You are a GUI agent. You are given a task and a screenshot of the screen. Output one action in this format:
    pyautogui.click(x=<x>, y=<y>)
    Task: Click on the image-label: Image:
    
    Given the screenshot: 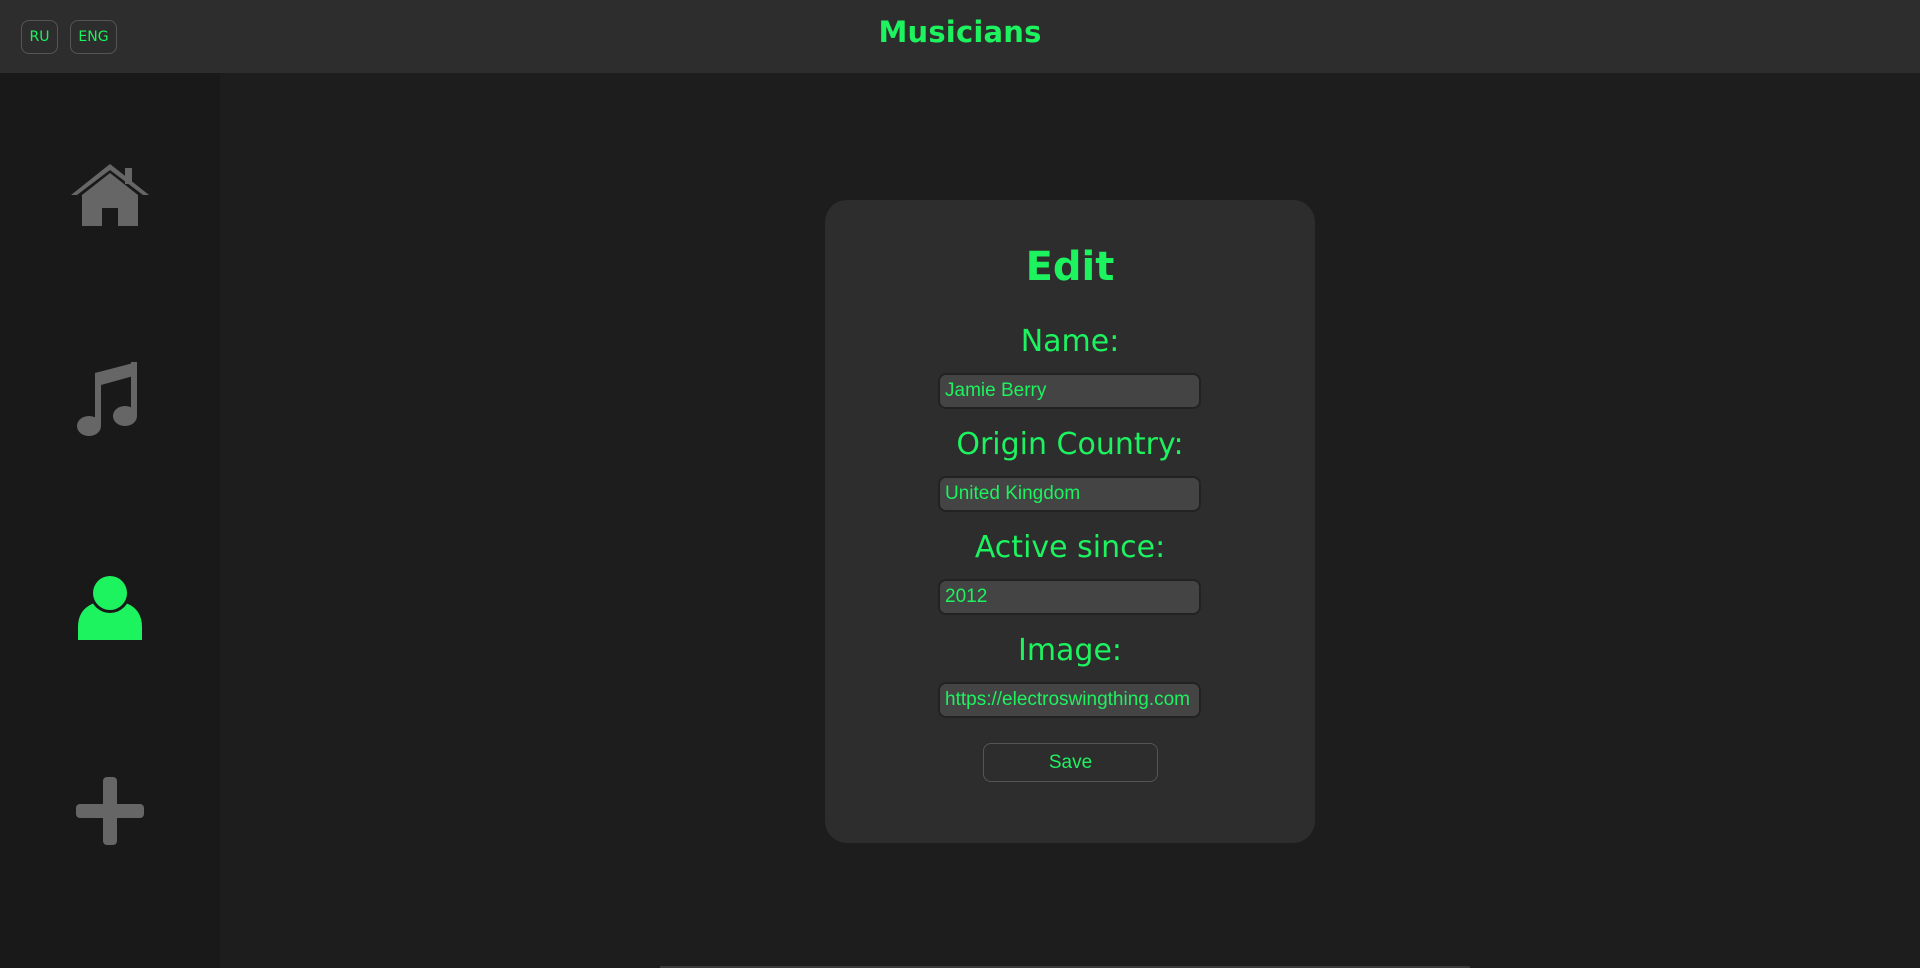 What is the action you would take?
    pyautogui.click(x=1070, y=650)
    